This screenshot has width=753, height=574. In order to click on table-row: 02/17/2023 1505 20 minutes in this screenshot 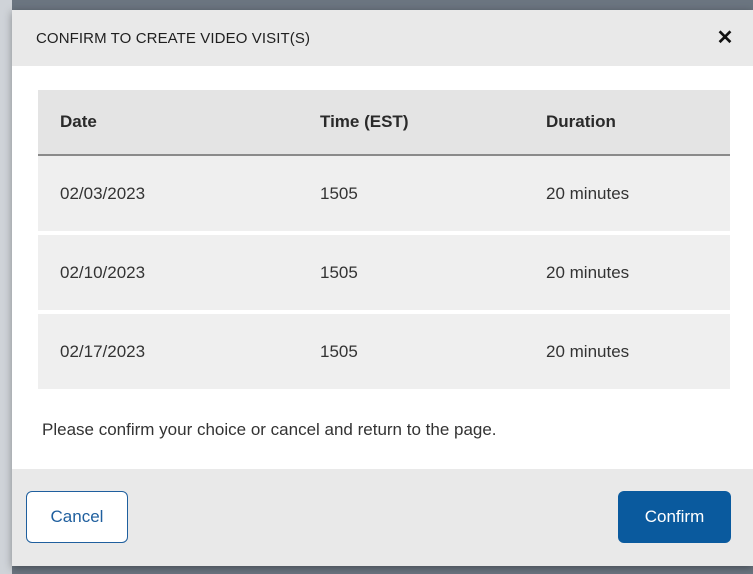, I will do `click(384, 351)`.